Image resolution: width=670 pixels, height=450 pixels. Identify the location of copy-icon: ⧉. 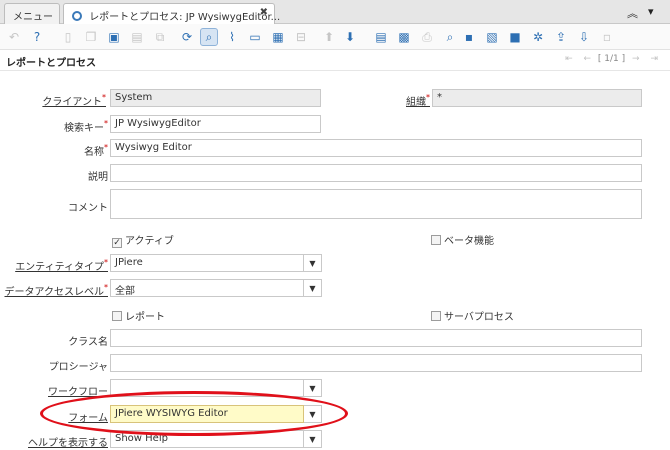
(160, 37).